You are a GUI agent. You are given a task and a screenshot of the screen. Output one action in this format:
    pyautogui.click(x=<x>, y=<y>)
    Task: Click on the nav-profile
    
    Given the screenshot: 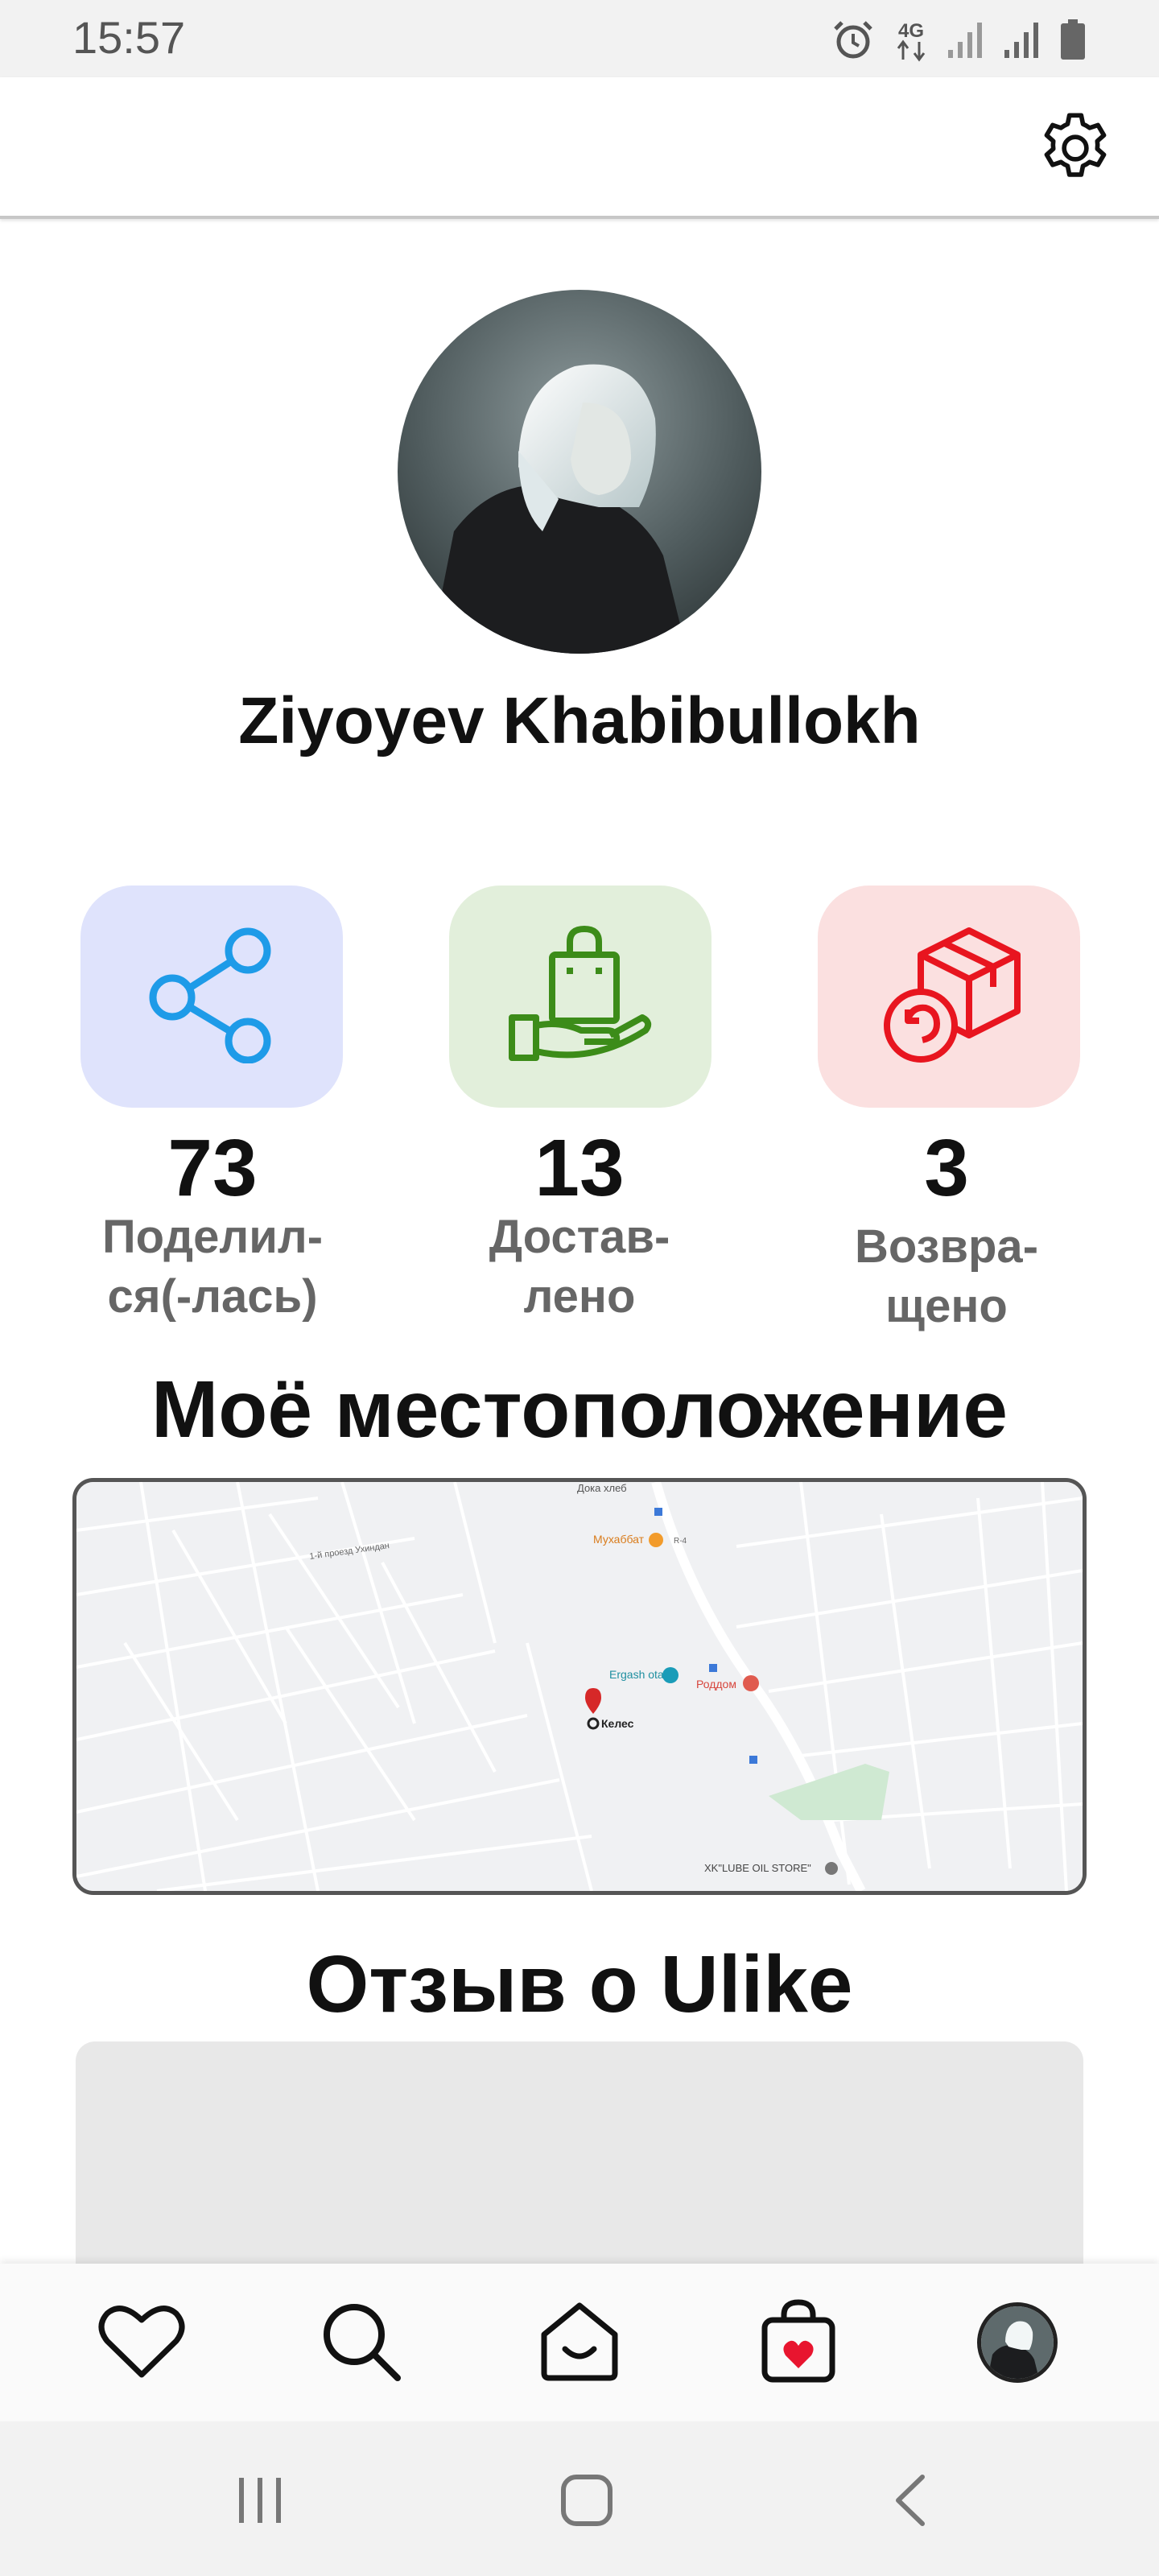 What is the action you would take?
    pyautogui.click(x=1017, y=2342)
    